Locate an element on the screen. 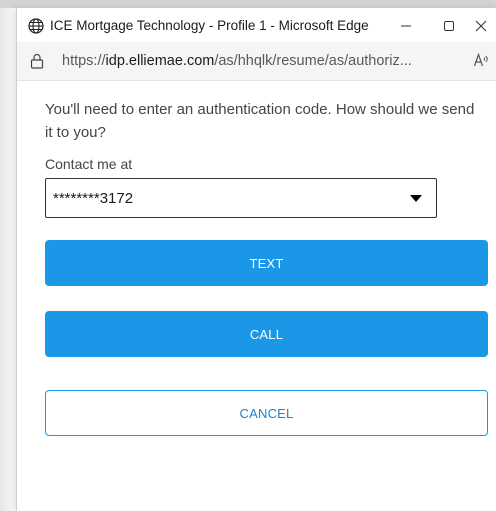 The height and width of the screenshot is (511, 496). contact-select-value: ********3172 is located at coordinates (93, 198).